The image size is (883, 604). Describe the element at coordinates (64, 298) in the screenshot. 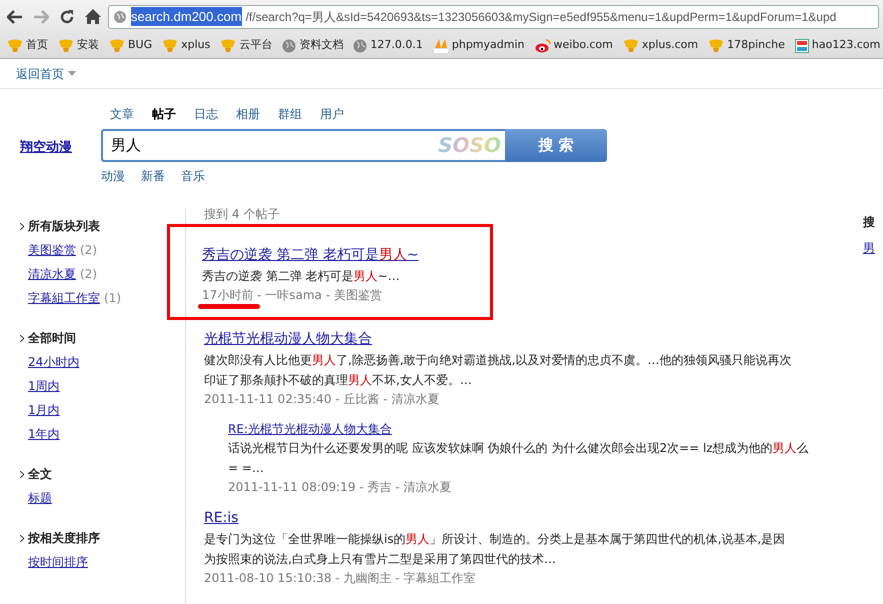

I see `filter-link: 字幕組工作室` at that location.